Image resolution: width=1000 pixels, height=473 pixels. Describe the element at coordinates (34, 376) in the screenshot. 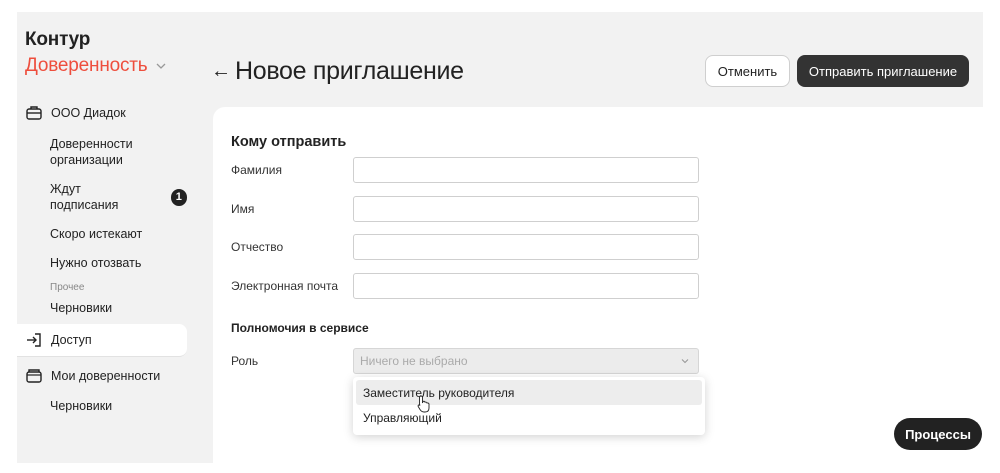

I see `folder-icon` at that location.